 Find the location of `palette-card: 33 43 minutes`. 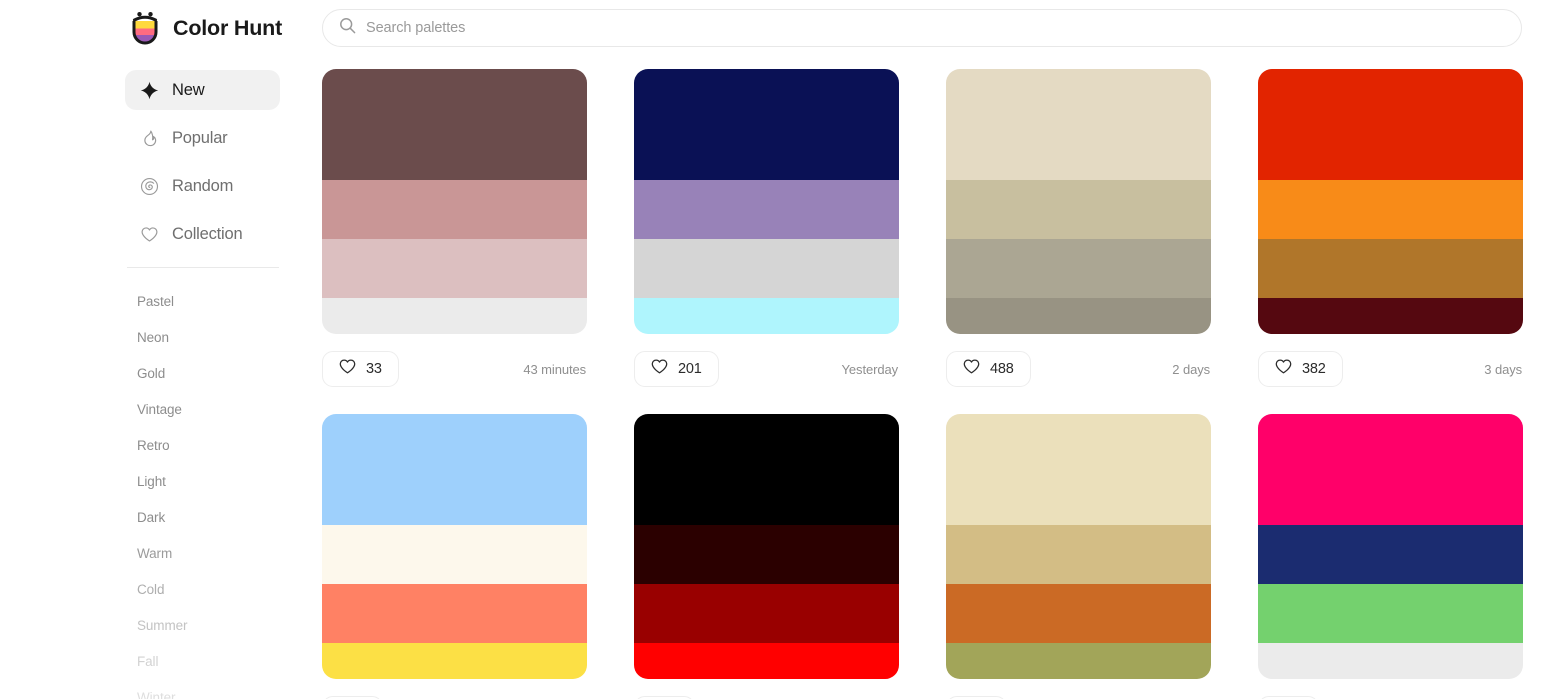

palette-card: 33 43 minutes is located at coordinates (454, 228).